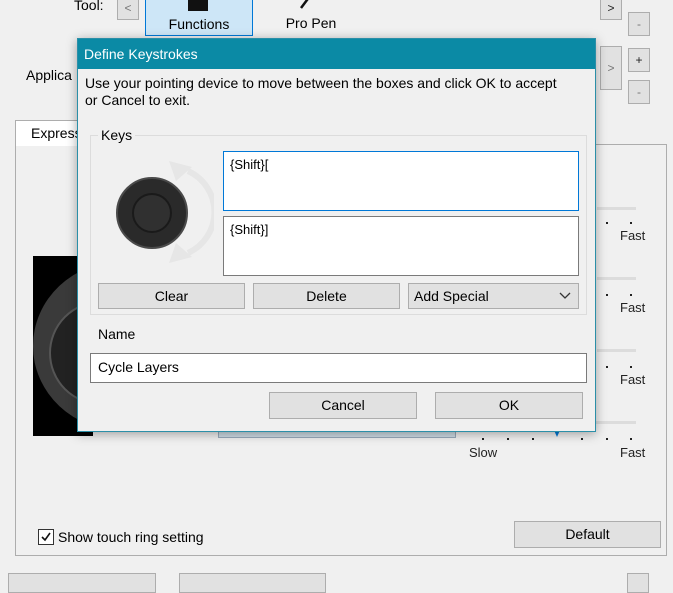 The image size is (673, 593). Describe the element at coordinates (401, 181) in the screenshot. I see `clockwise-keystroke-box: {Shift}[` at that location.